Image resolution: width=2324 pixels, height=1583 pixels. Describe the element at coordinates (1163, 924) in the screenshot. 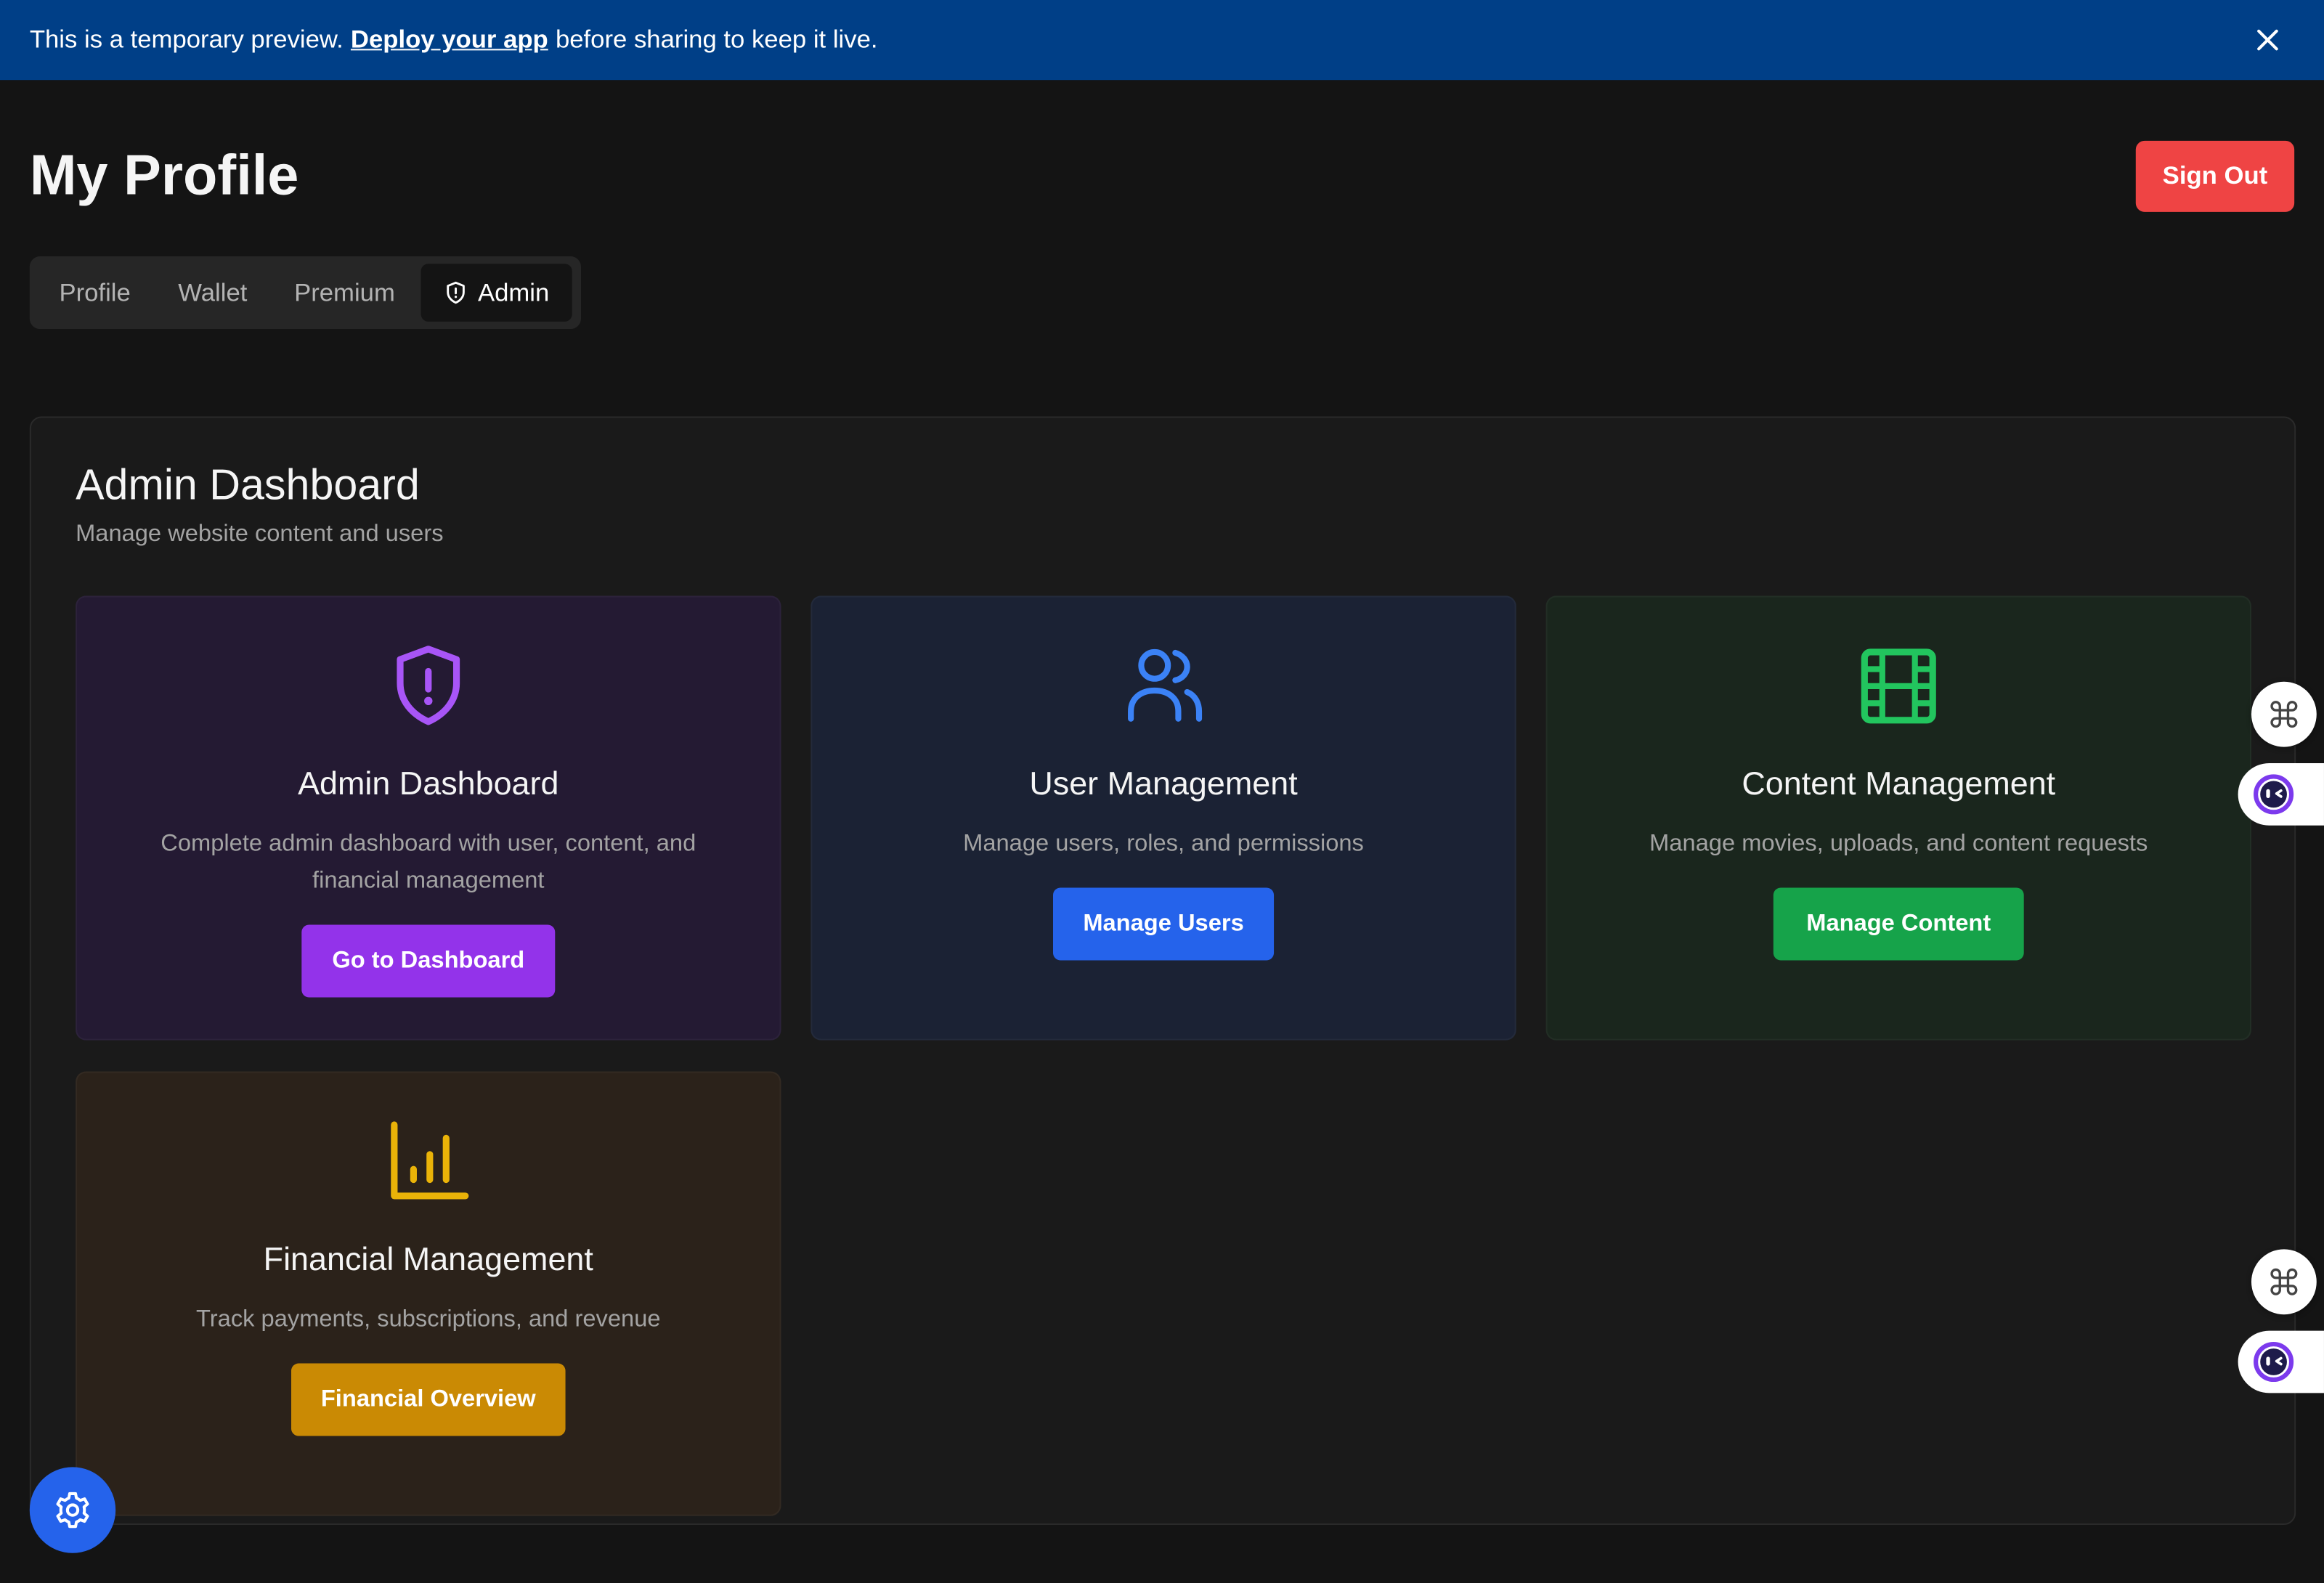

I see `manage-users-button: Manage Users` at that location.